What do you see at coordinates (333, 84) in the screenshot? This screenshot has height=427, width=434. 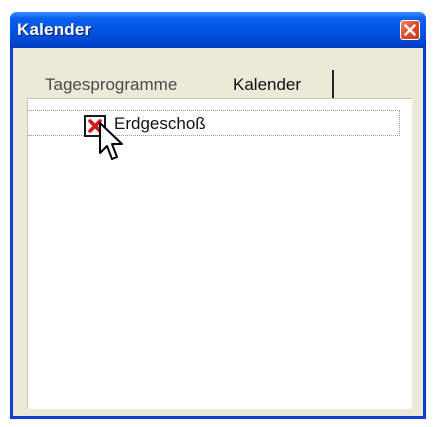 I see `tab-divider` at bounding box center [333, 84].